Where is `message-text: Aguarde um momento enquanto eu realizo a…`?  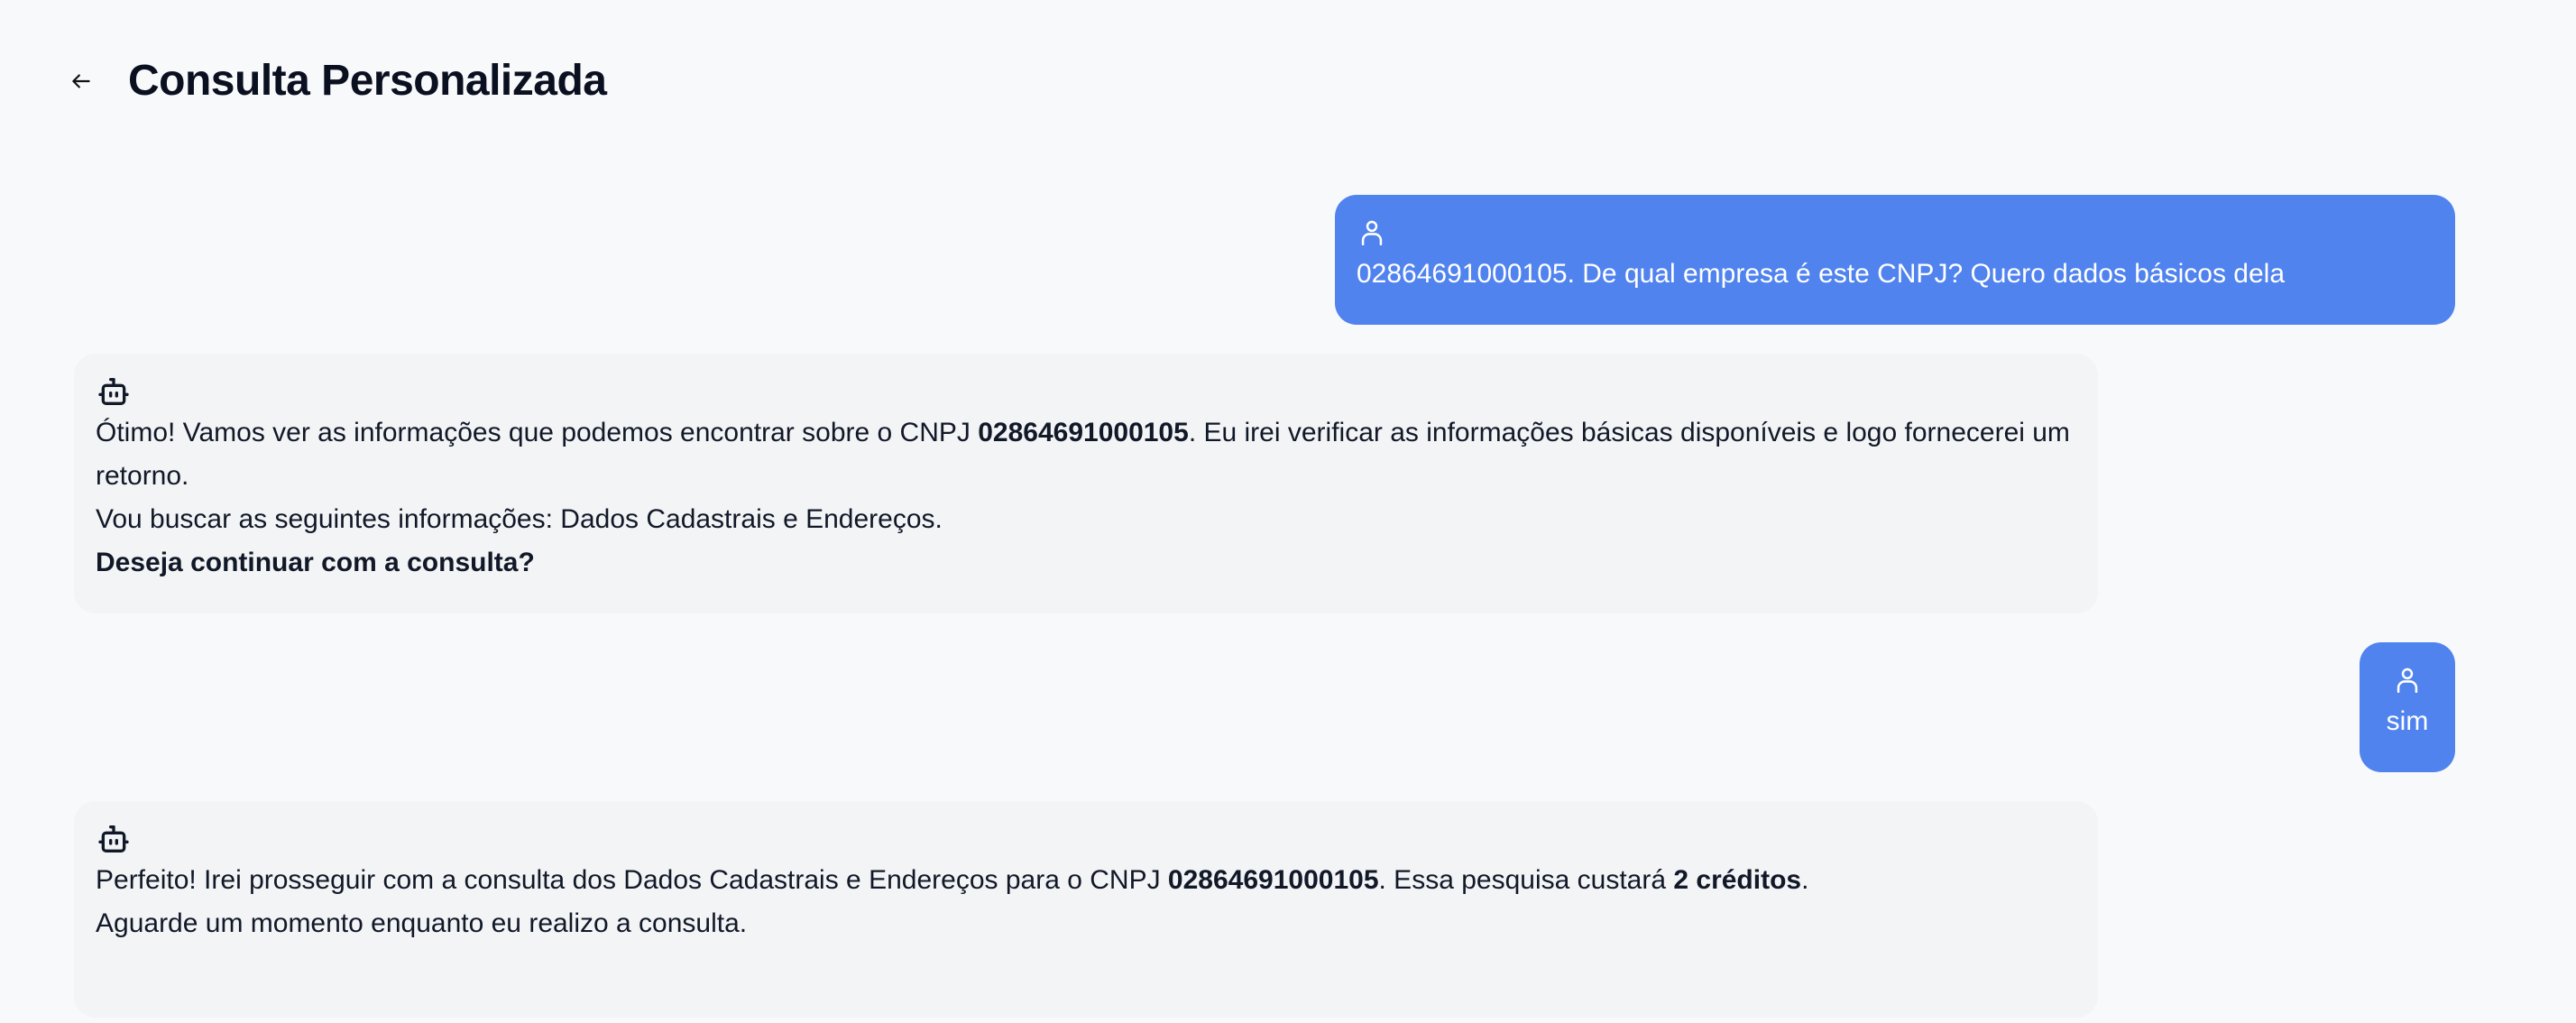
message-text: Aguarde um momento enquanto eu realizo a… is located at coordinates (422, 923).